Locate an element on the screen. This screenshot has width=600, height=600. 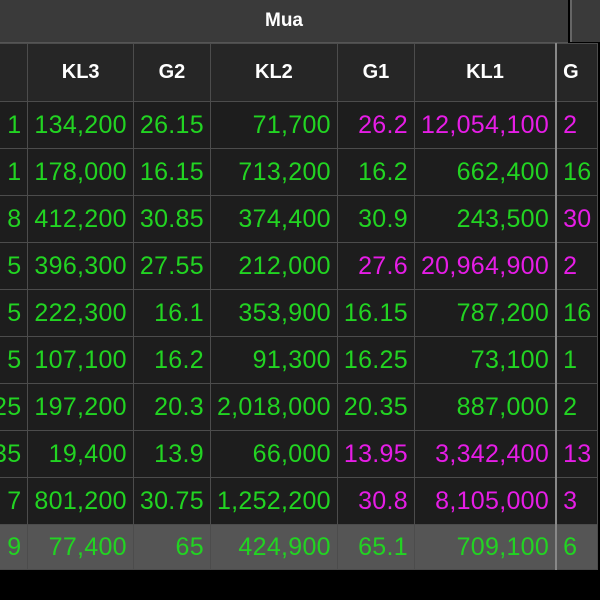
cell-next: 1 is located at coordinates (577, 360).